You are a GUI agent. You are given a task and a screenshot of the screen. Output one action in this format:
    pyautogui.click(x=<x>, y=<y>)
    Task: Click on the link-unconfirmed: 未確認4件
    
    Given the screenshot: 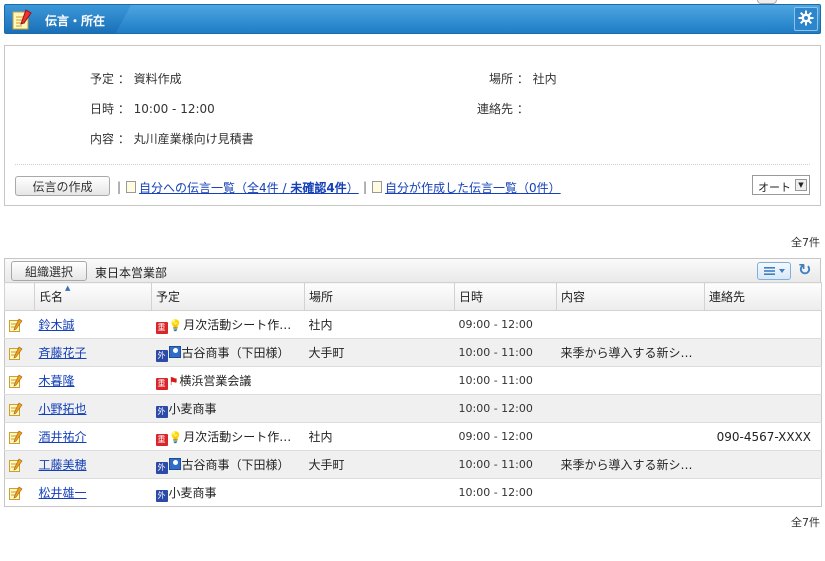 What is the action you would take?
    pyautogui.click(x=318, y=188)
    